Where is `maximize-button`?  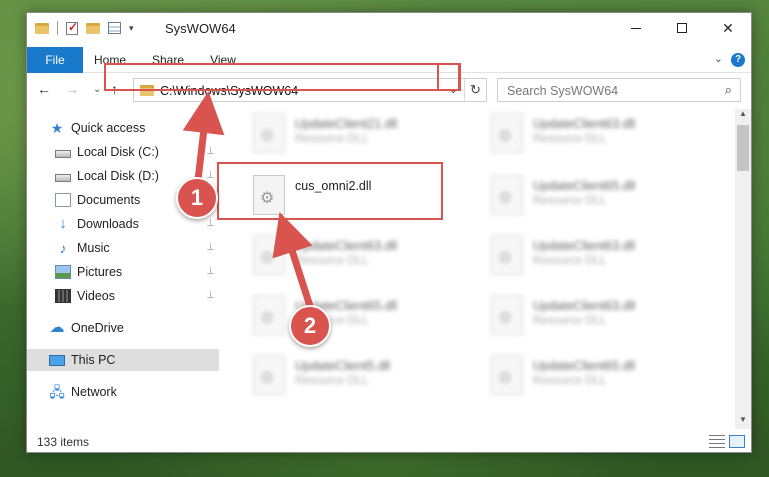 maximize-button is located at coordinates (682, 28).